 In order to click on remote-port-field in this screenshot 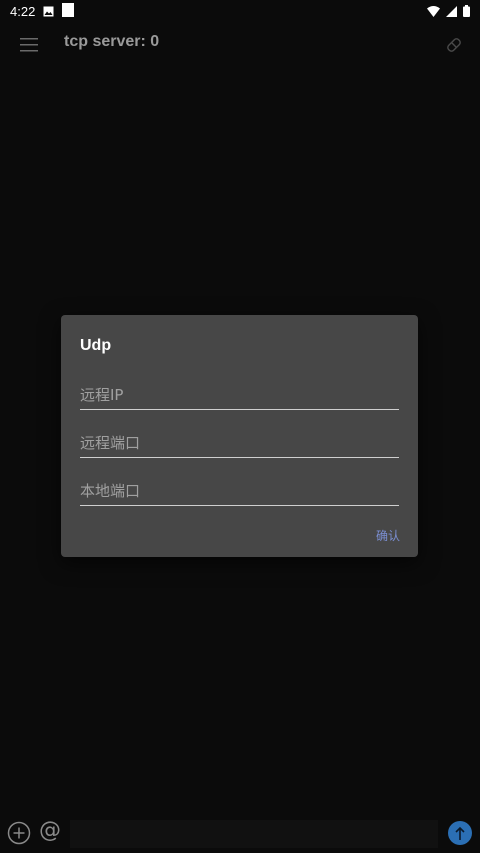, I will do `click(239, 443)`.